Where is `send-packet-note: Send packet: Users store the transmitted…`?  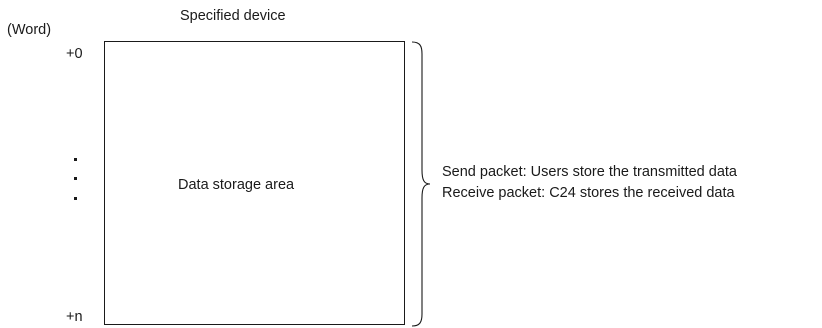 send-packet-note: Send packet: Users store the transmitted… is located at coordinates (589, 172).